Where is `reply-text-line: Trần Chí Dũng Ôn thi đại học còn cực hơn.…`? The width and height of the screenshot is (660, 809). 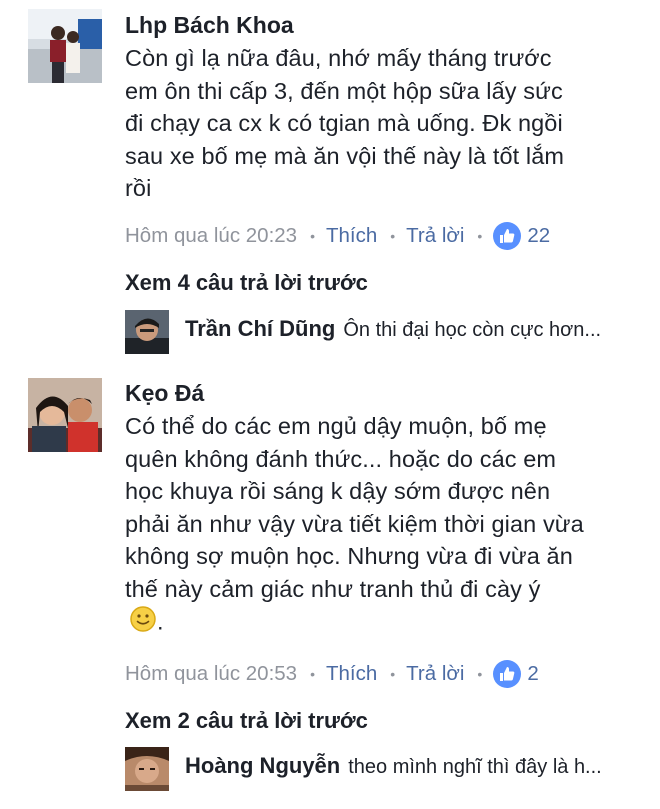
reply-text-line: Trần Chí Dũng Ôn thi đại học còn cực hơn.… is located at coordinates (420, 329).